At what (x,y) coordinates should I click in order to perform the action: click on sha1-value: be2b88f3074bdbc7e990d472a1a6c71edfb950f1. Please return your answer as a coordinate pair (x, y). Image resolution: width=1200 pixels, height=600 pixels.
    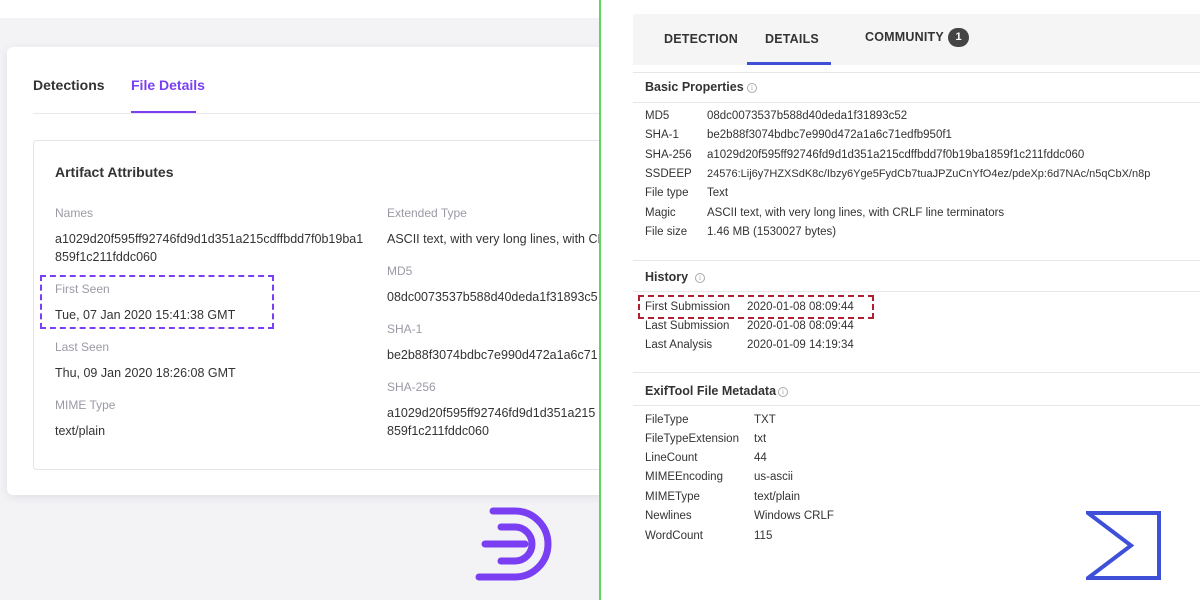
    Looking at the image, I should click on (829, 135).